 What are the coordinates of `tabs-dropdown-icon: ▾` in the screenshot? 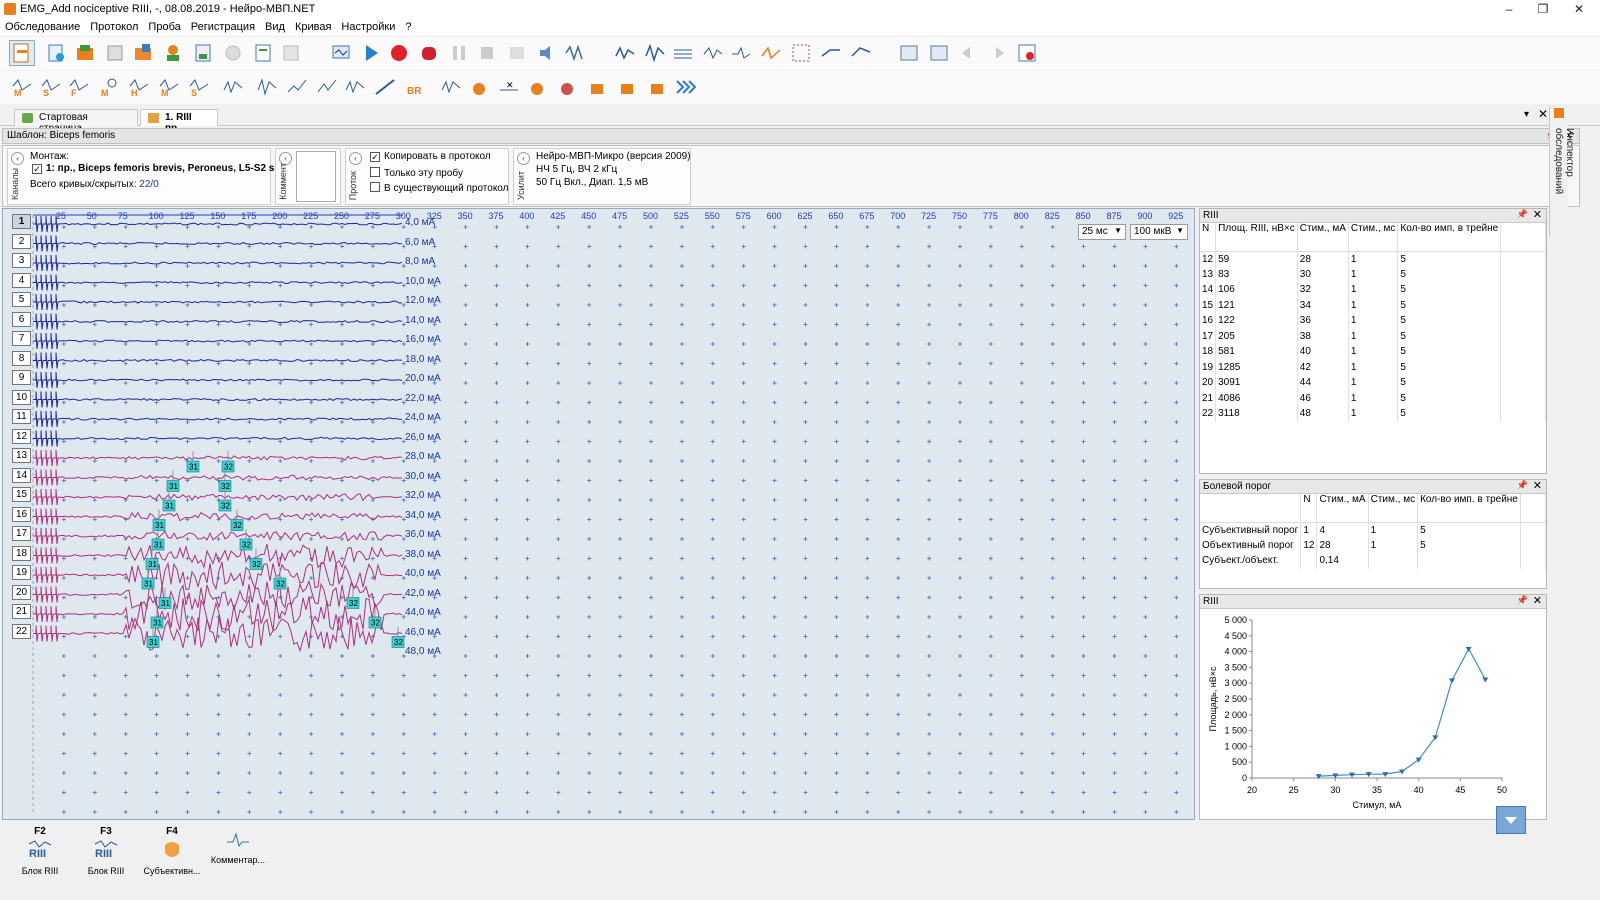 It's located at (1526, 114).